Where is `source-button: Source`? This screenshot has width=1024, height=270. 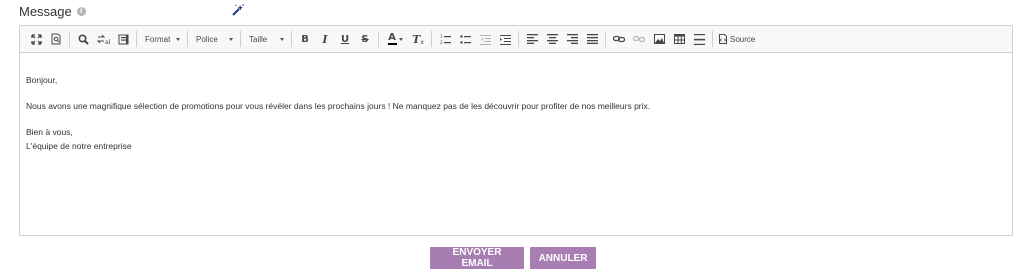 source-button: Source is located at coordinates (737, 39).